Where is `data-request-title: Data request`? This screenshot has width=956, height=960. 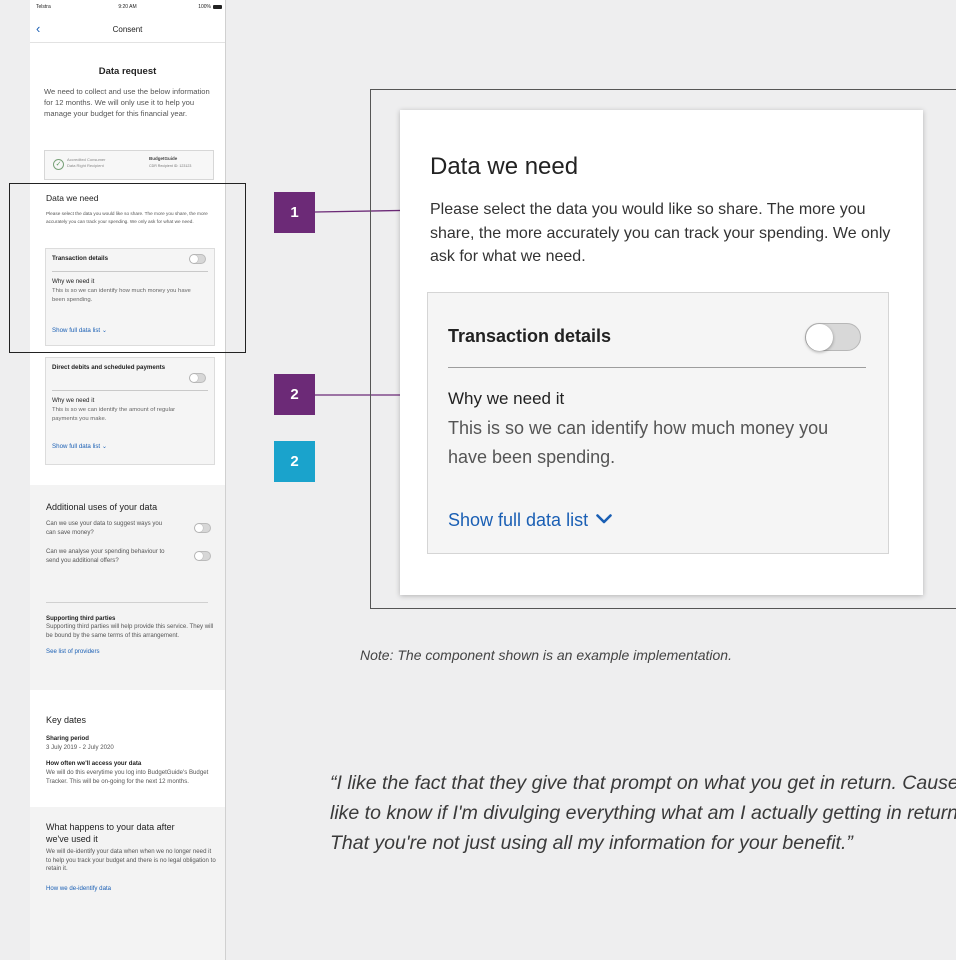 data-request-title: Data request is located at coordinates (127, 71).